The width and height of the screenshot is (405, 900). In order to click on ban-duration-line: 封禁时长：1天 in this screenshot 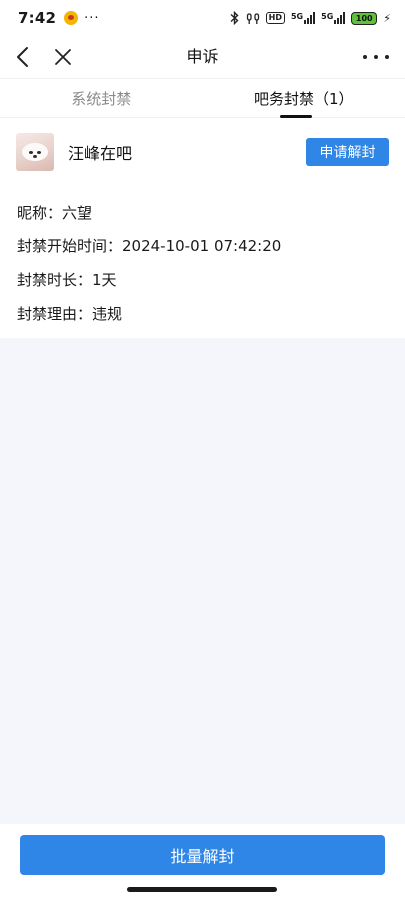, I will do `click(67, 280)`.